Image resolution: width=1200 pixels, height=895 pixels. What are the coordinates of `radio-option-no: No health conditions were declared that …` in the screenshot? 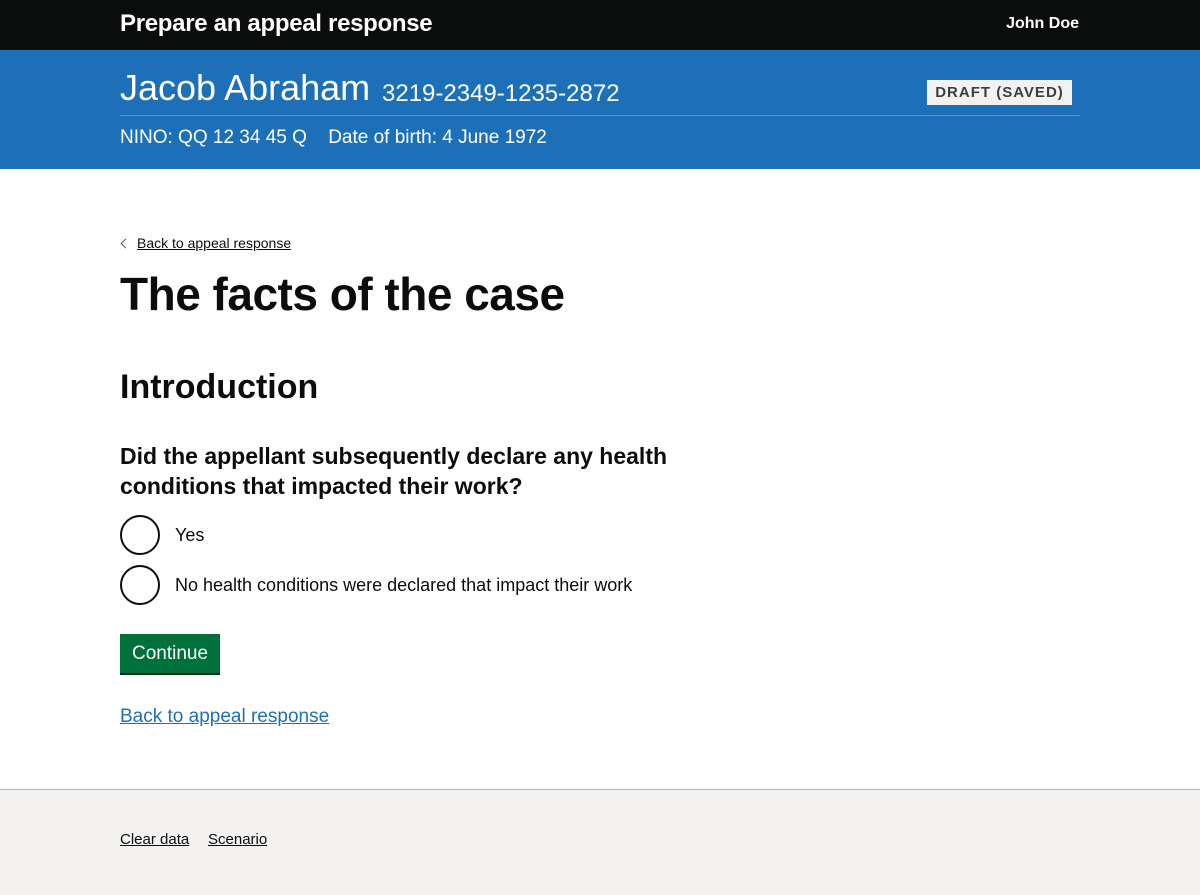 It's located at (376, 585).